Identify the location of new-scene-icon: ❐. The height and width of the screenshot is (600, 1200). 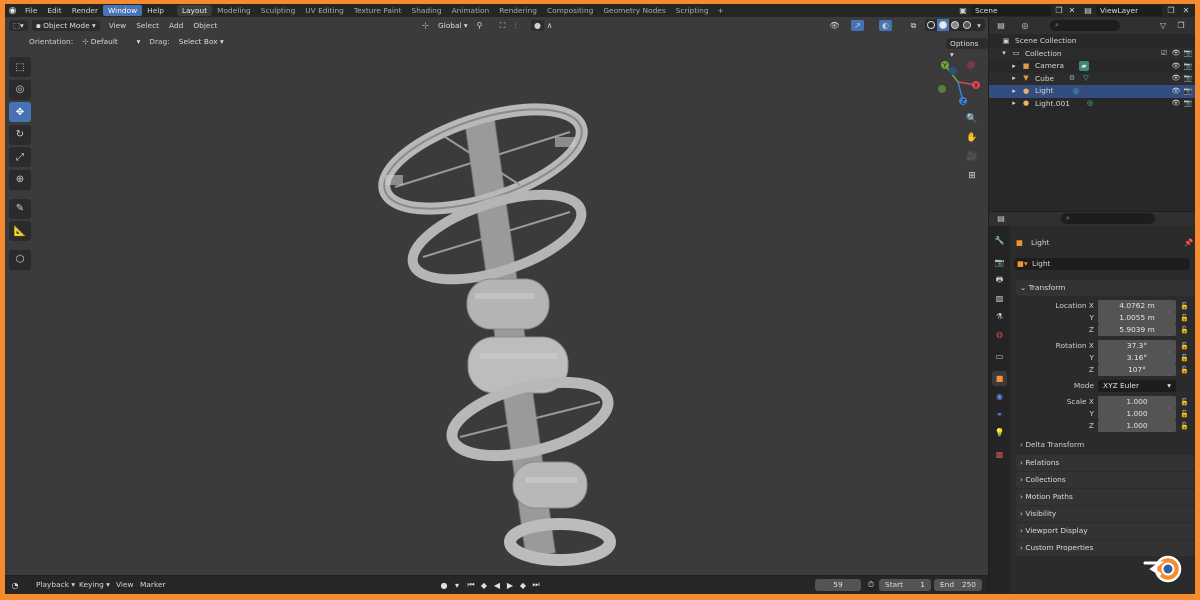
(1059, 10).